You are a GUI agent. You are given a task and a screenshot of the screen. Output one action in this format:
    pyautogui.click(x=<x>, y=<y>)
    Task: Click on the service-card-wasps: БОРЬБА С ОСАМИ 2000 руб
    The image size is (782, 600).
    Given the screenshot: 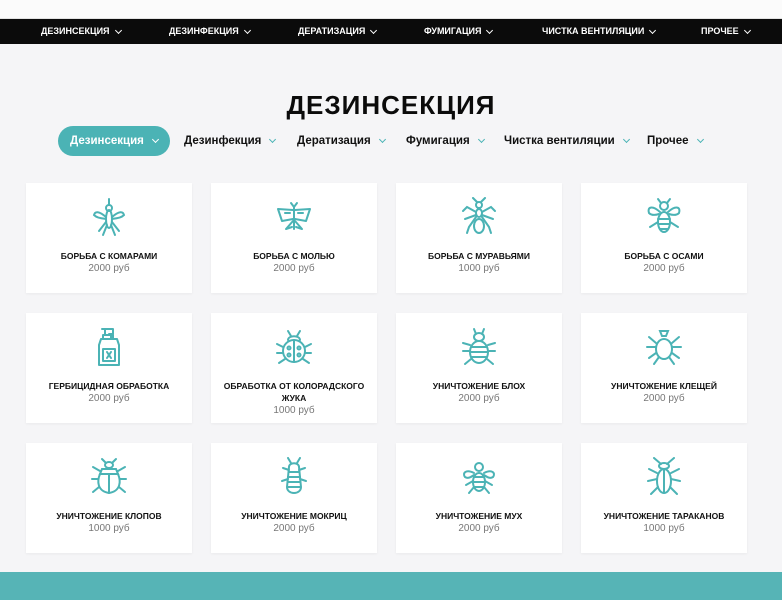 What is the action you would take?
    pyautogui.click(x=664, y=238)
    